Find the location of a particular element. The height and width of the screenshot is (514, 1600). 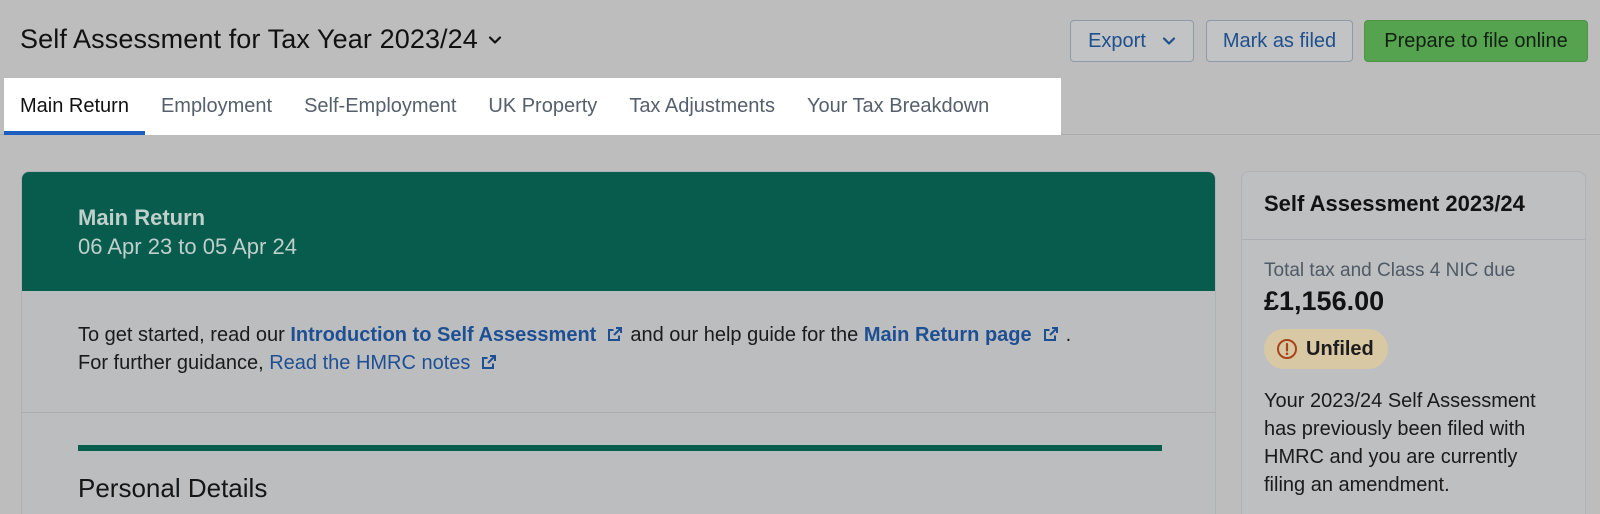

tab-uk-property: UK Property is located at coordinates (542, 106).